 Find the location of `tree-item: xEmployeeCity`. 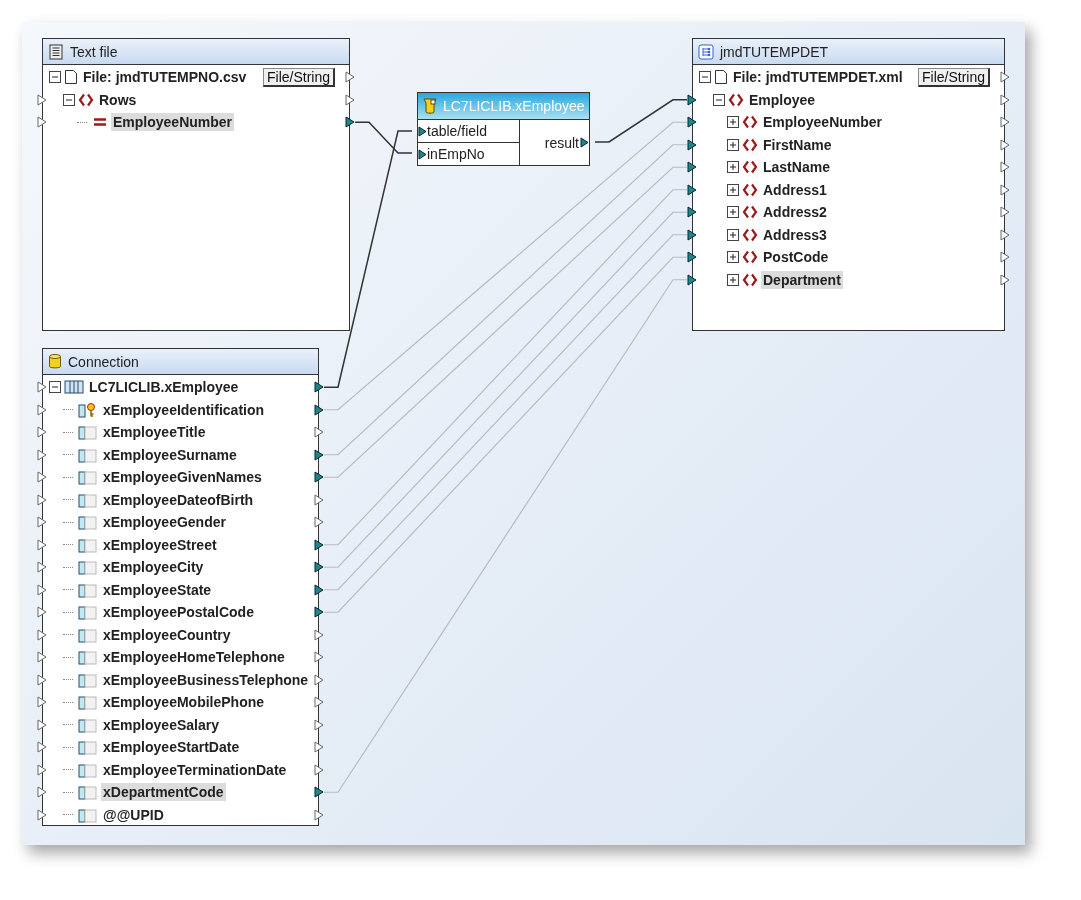

tree-item: xEmployeeCity is located at coordinates (153, 567).